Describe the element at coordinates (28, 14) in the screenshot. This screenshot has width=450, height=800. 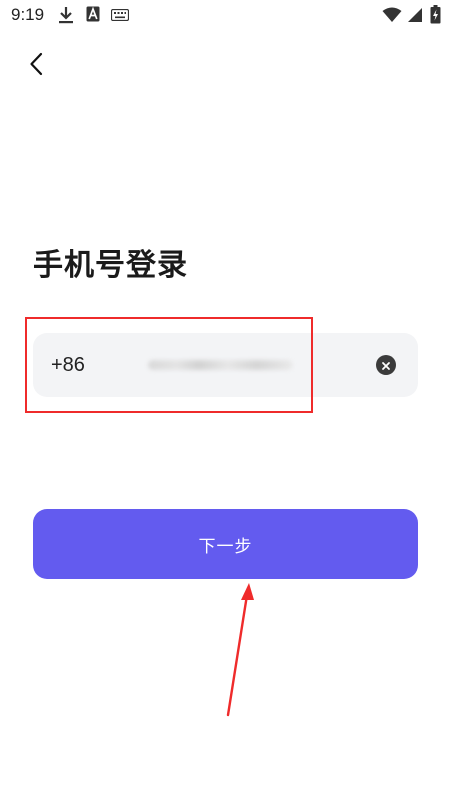
I see `status-time: 9:19` at that location.